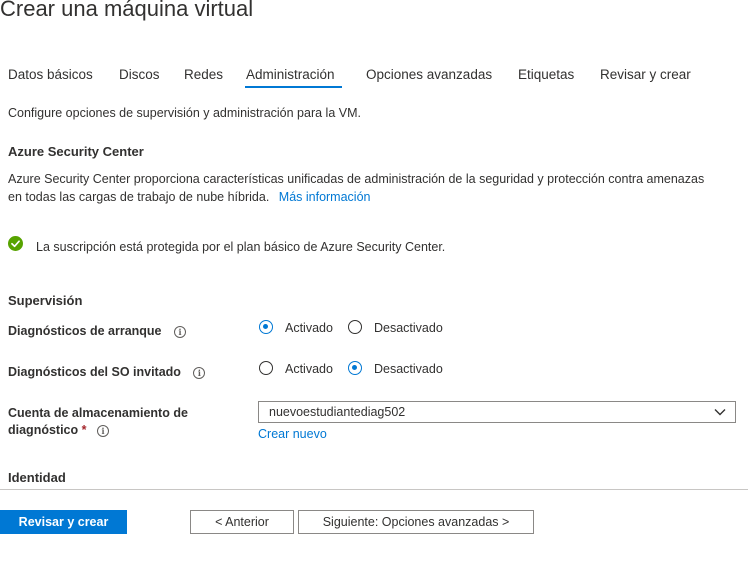  I want to click on guest-os-diagnostics-on-label: Activado, so click(309, 369).